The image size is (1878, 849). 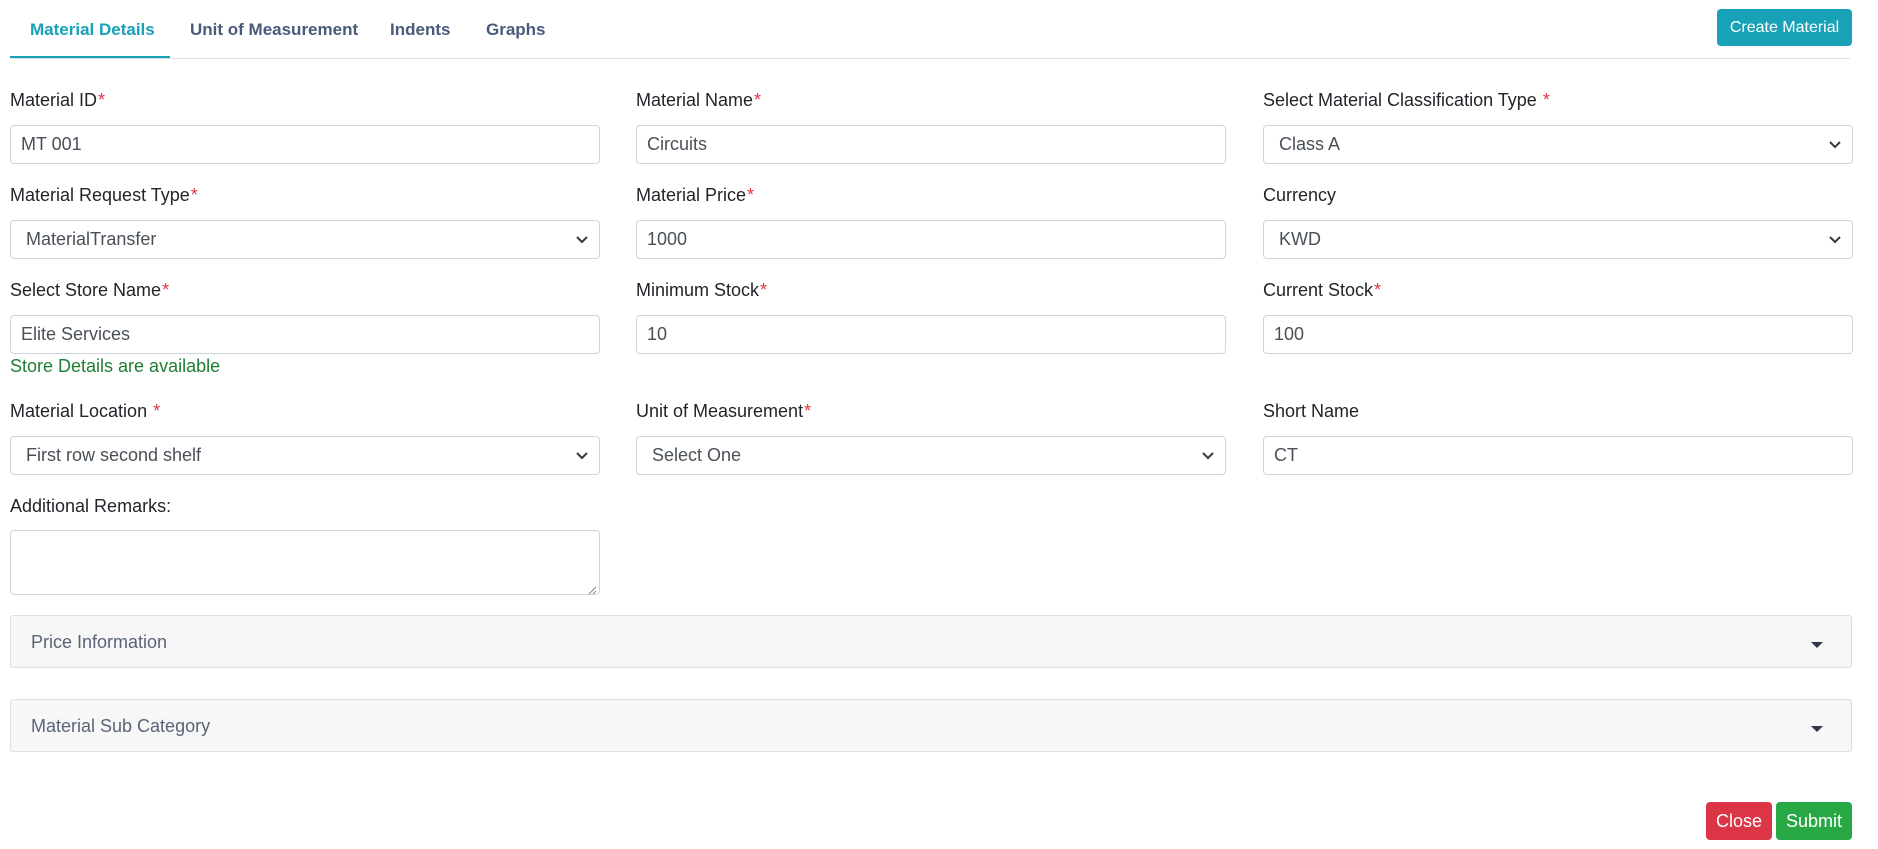 What do you see at coordinates (305, 562) in the screenshot?
I see `additional-remarks-textarea` at bounding box center [305, 562].